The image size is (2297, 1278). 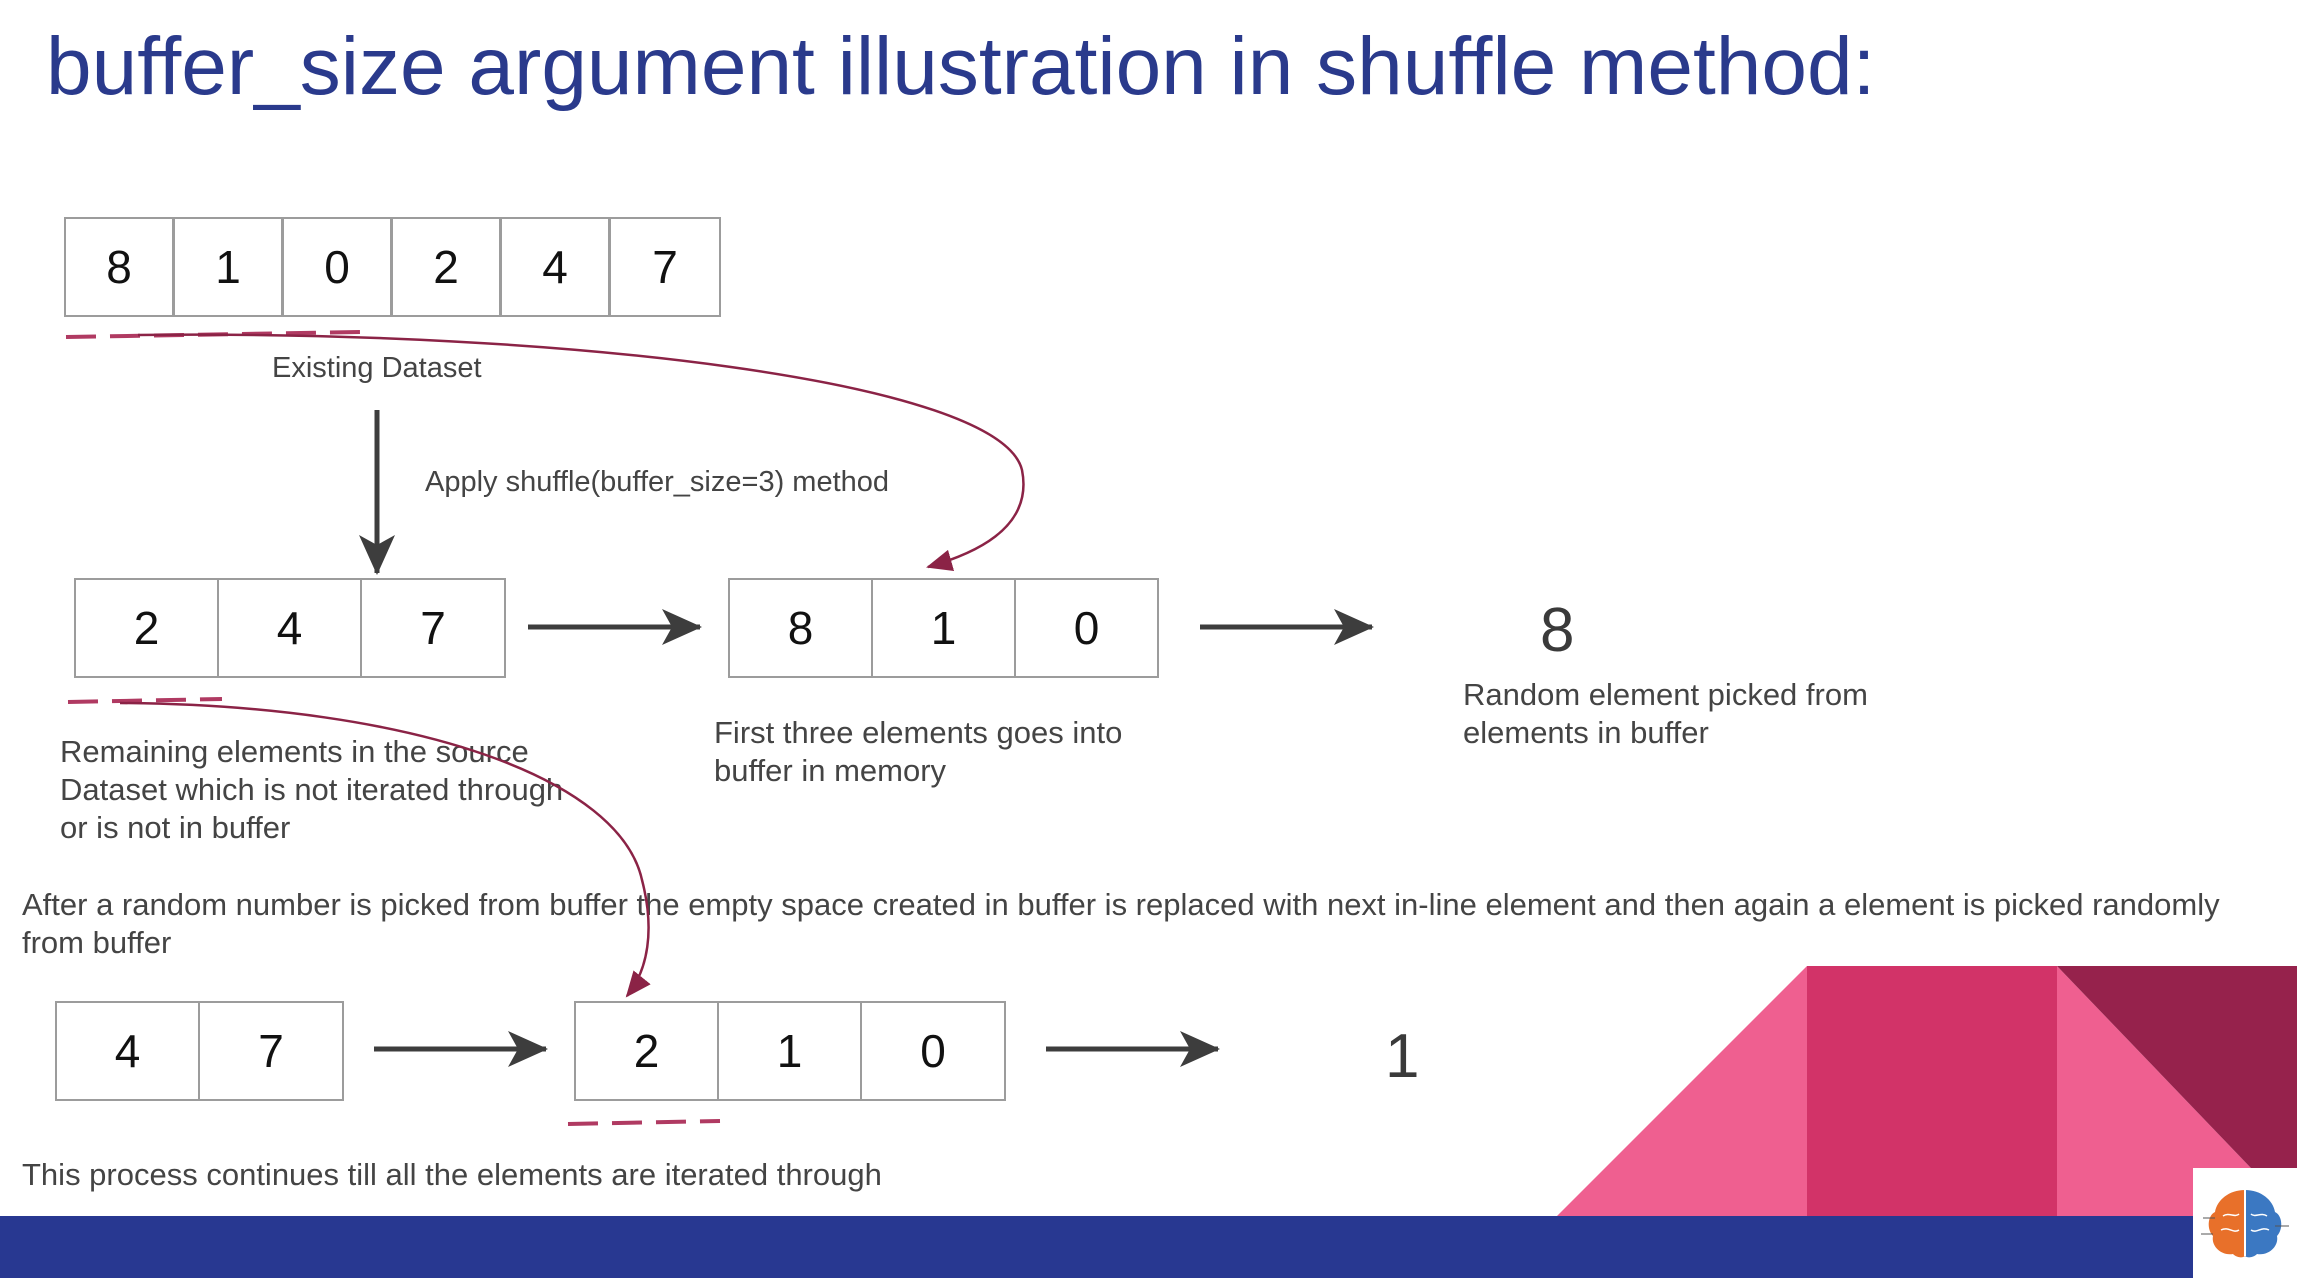 I want to click on brain-logo-icon, so click(x=2245, y=1224).